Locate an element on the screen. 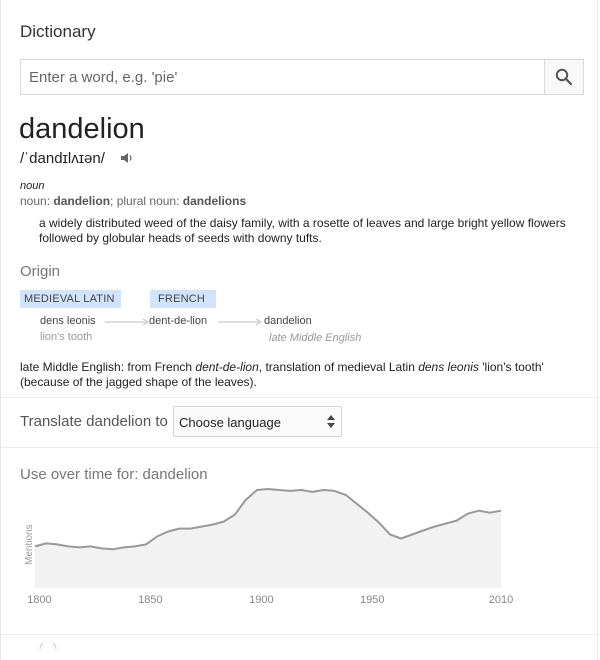  origin-language-tag: MEDIEVAL LATIN is located at coordinates (70, 299).